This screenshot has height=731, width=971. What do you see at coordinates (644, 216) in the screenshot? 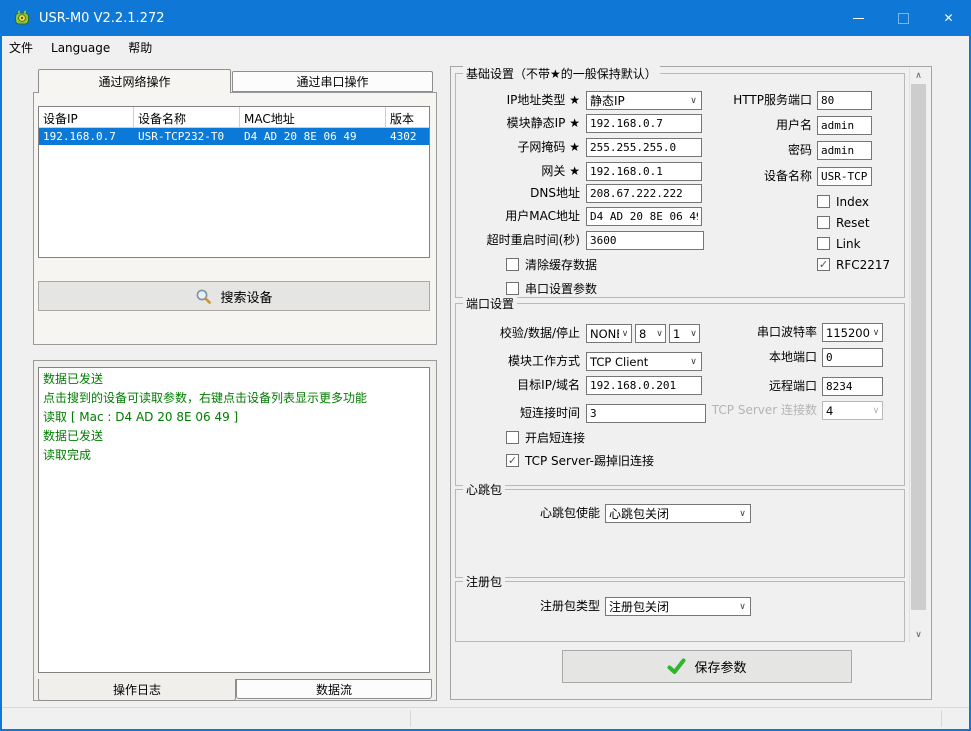
I see `user-mac-input` at bounding box center [644, 216].